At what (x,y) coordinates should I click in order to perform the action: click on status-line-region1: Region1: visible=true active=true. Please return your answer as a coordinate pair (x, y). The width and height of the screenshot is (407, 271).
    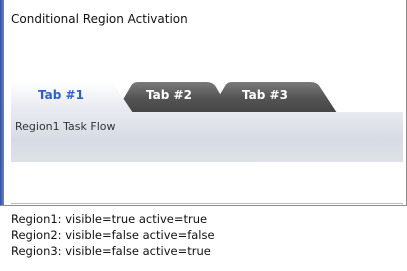
    Looking at the image, I should click on (109, 219).